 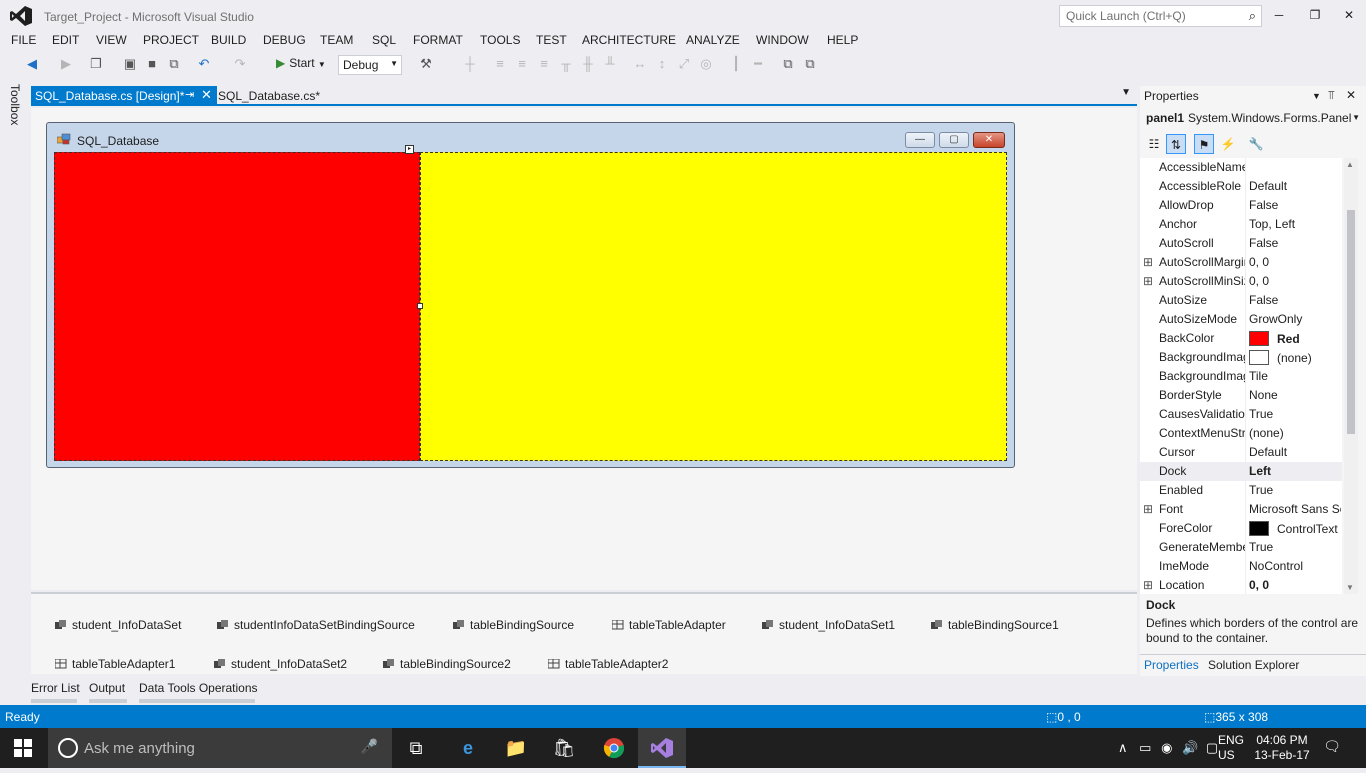 I want to click on message-icon: ▢, so click(x=1212, y=747).